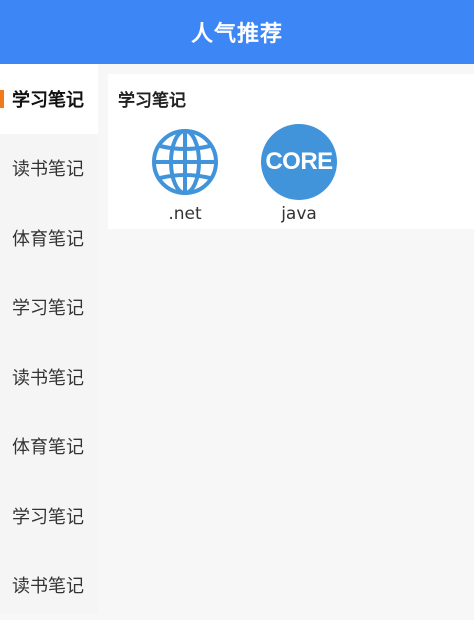 The width and height of the screenshot is (474, 620). I want to click on core-badge: CORE, so click(299, 162).